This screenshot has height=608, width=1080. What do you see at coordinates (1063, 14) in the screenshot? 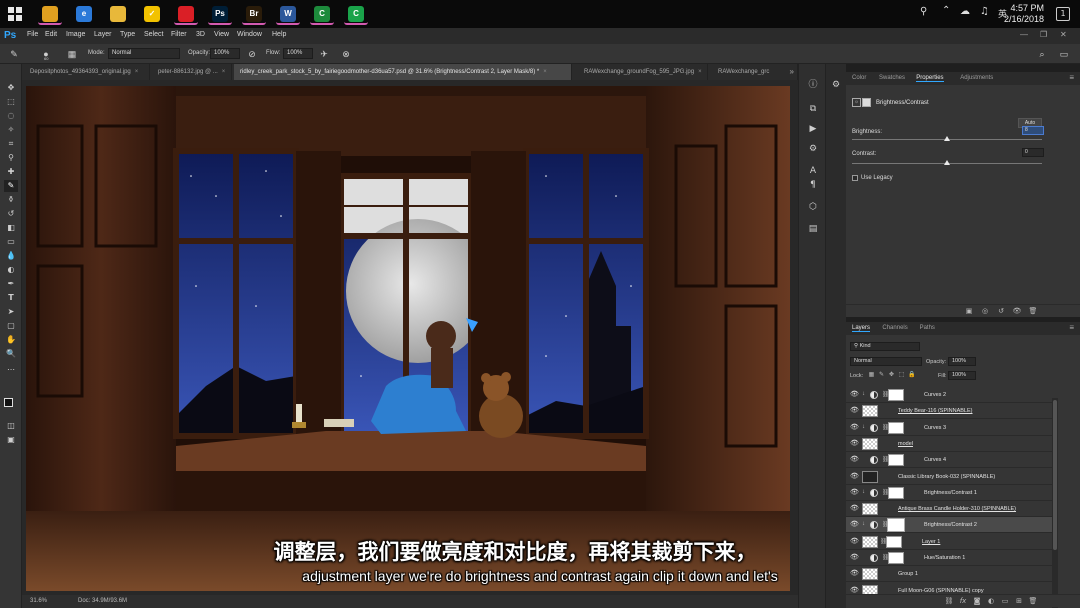
I see `notification-icon: 1` at bounding box center [1063, 14].